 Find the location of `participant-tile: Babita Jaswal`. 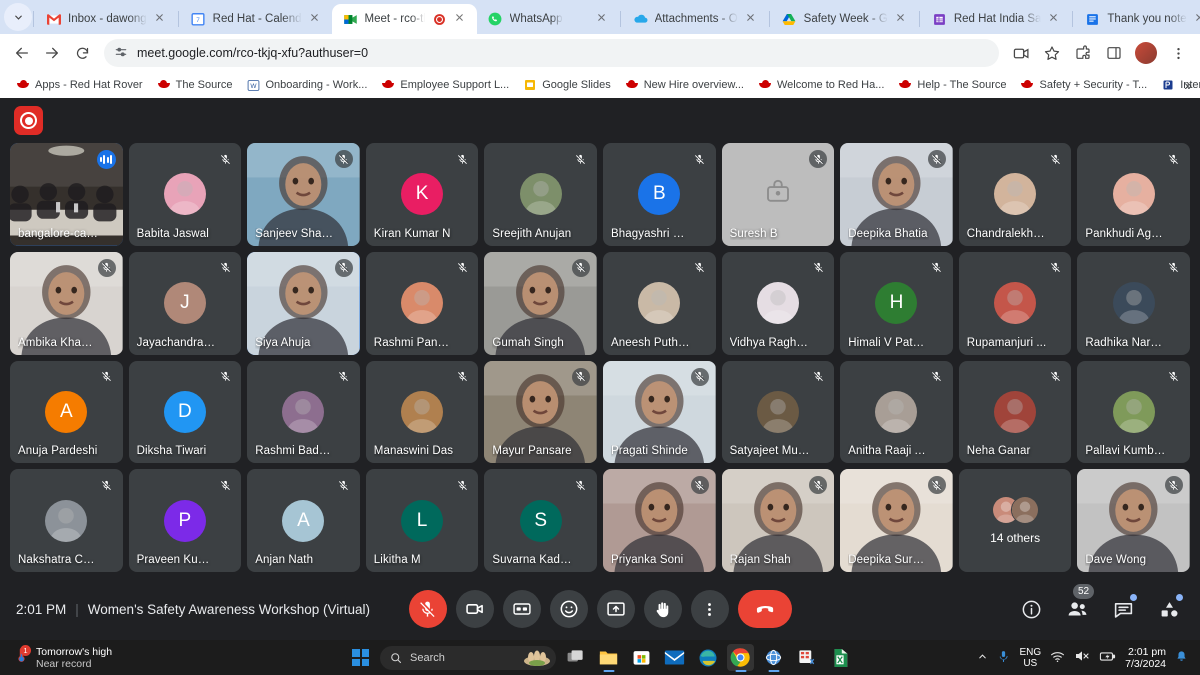

participant-tile: Babita Jaswal is located at coordinates (185, 194).